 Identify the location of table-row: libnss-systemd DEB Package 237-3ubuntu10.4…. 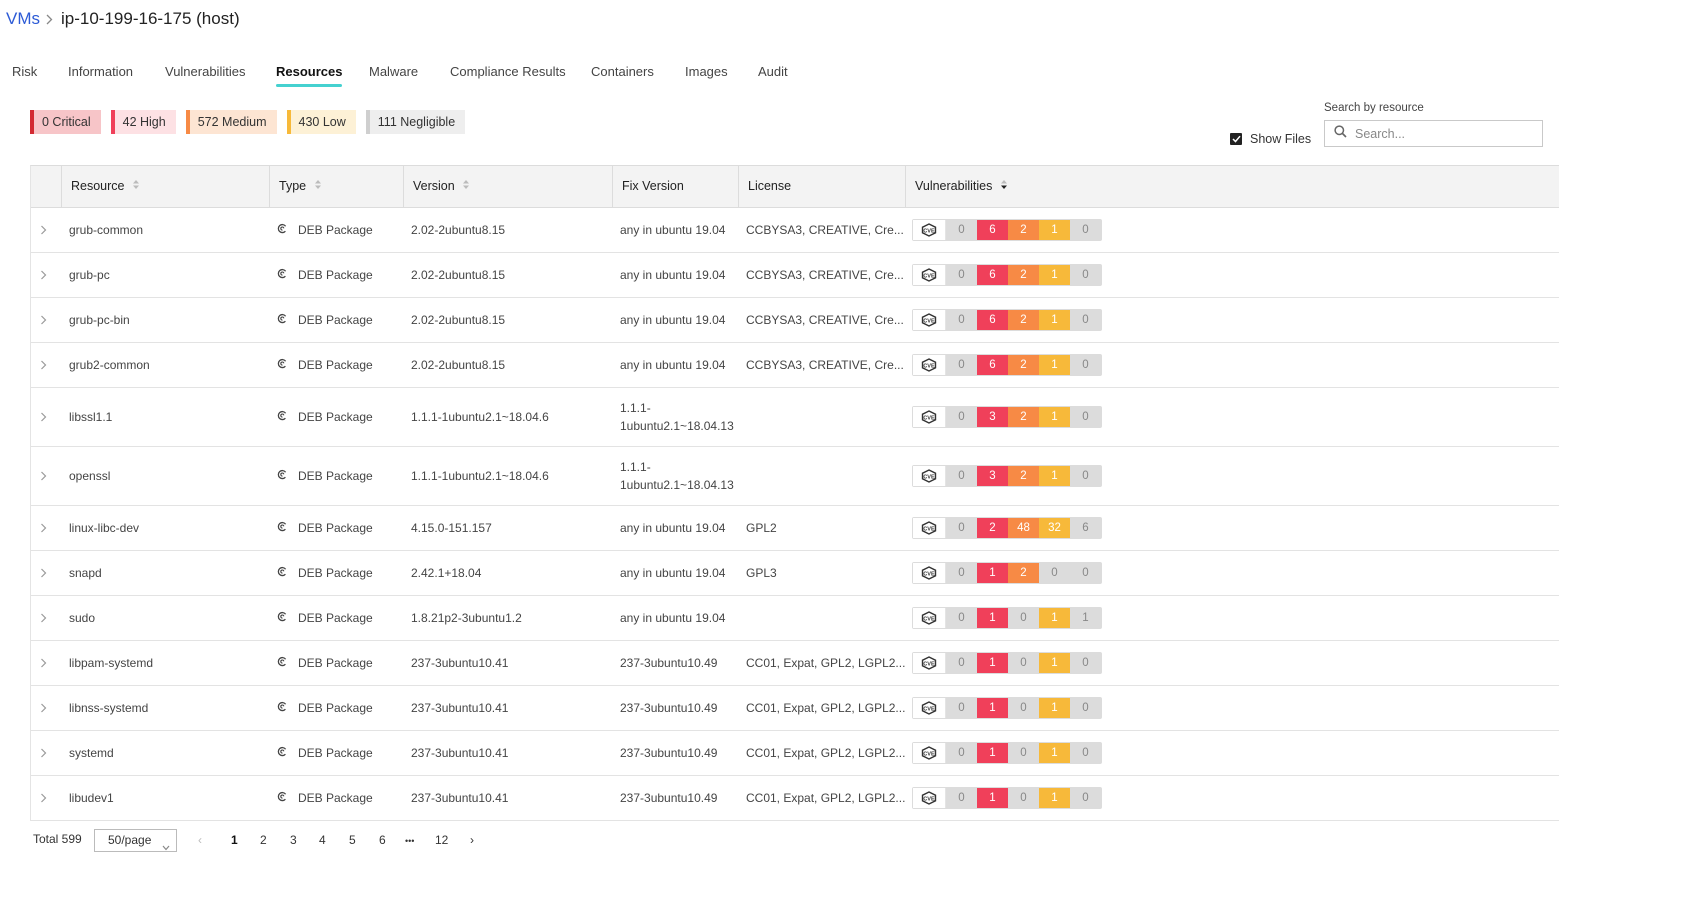
(795, 708).